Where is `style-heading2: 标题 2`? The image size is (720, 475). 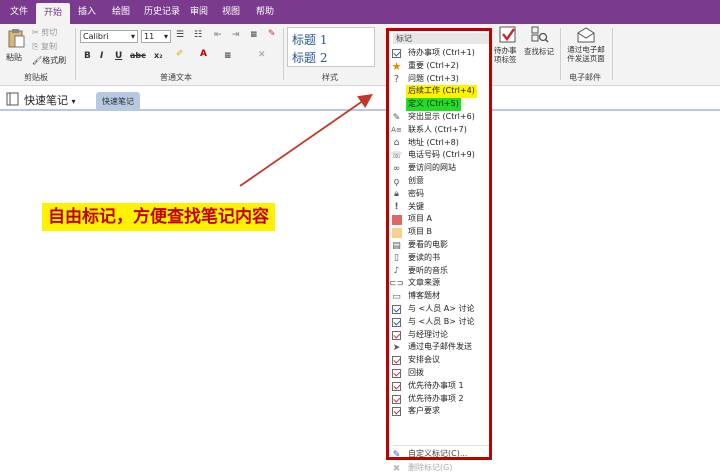
style-heading2: 标题 2 is located at coordinates (309, 57).